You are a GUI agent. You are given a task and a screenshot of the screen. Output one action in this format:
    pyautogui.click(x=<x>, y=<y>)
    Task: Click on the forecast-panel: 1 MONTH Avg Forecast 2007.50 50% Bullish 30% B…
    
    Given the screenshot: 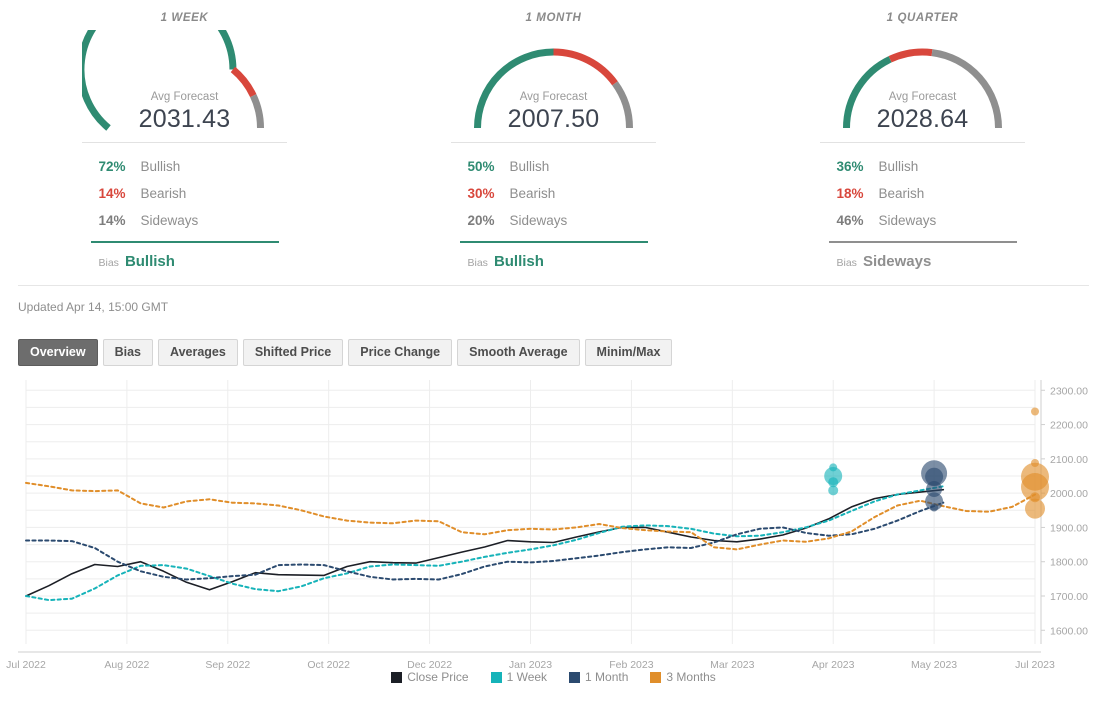 What is the action you would take?
    pyautogui.click(x=553, y=135)
    